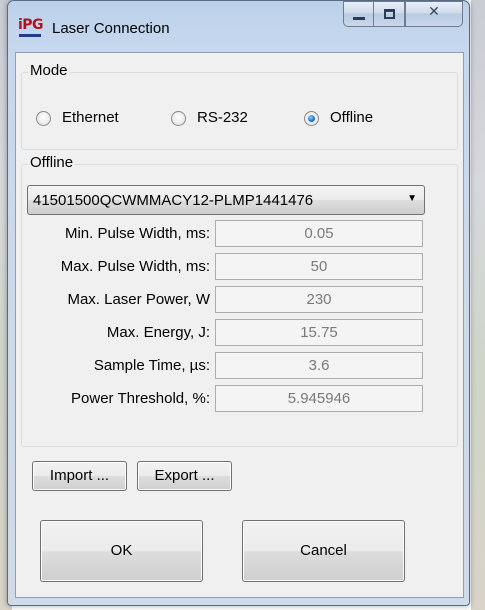 The image size is (485, 610). I want to click on param-label: Max. Pulse Width, ms:, so click(135, 266).